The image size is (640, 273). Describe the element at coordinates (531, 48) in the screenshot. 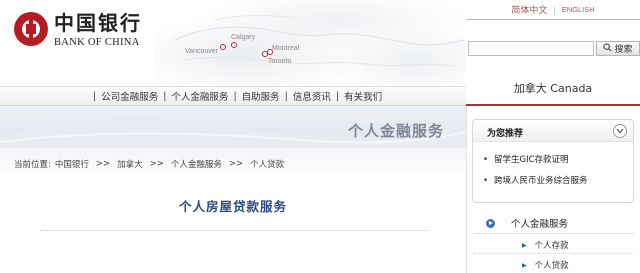

I see `search-input` at that location.